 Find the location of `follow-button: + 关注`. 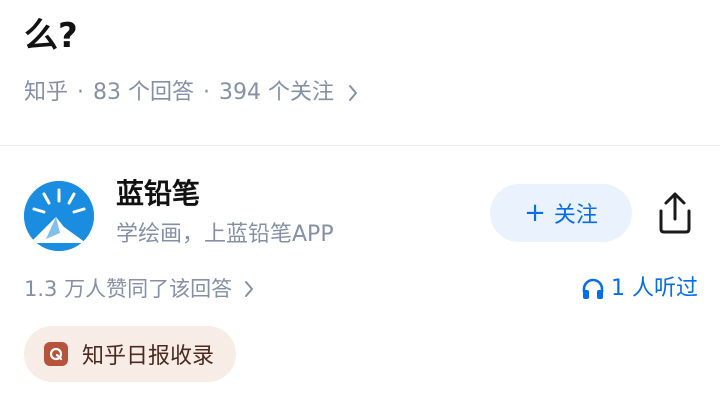

follow-button: + 关注 is located at coordinates (561, 213).